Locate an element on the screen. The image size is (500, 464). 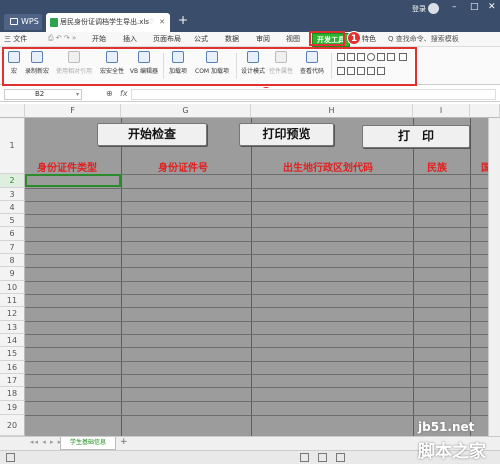
header-ethnicity: 民族 is located at coordinates (437, 168).